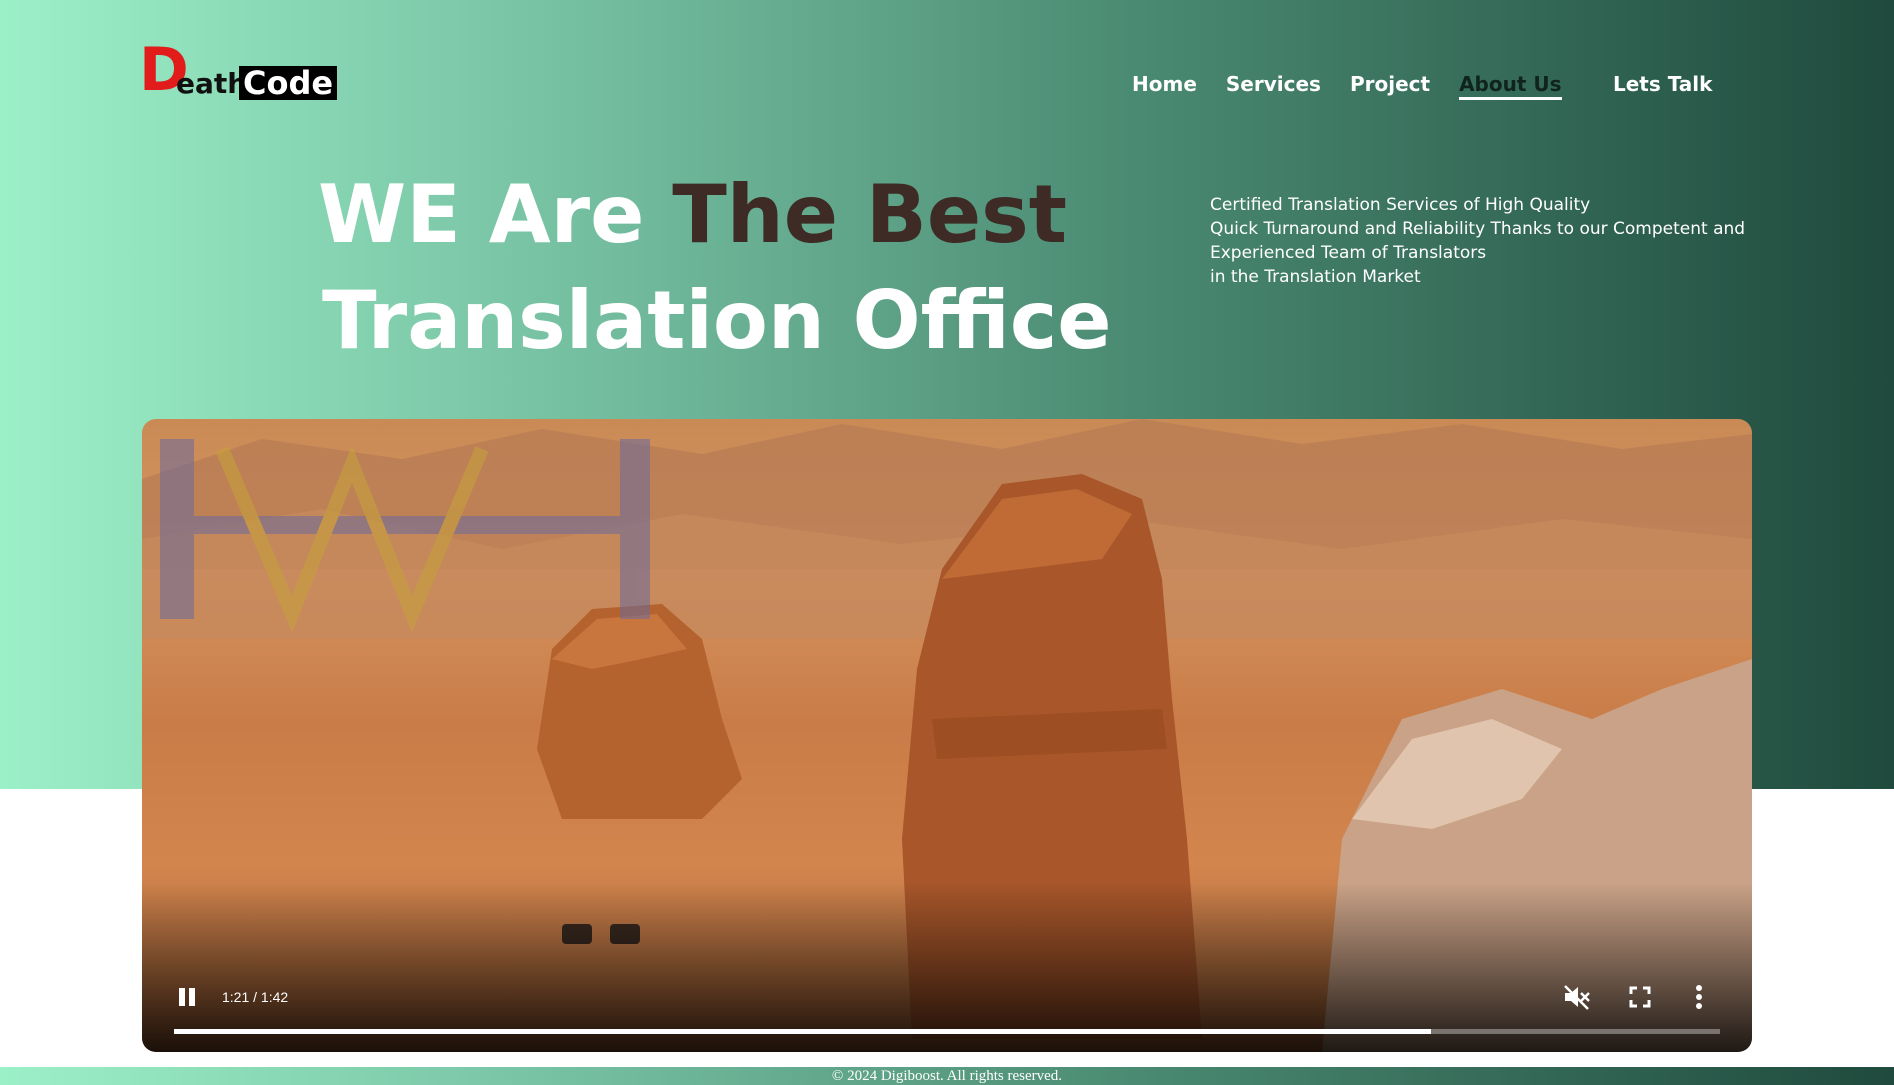 The image size is (1894, 1085). I want to click on nav-project-link: Project, so click(1390, 86).